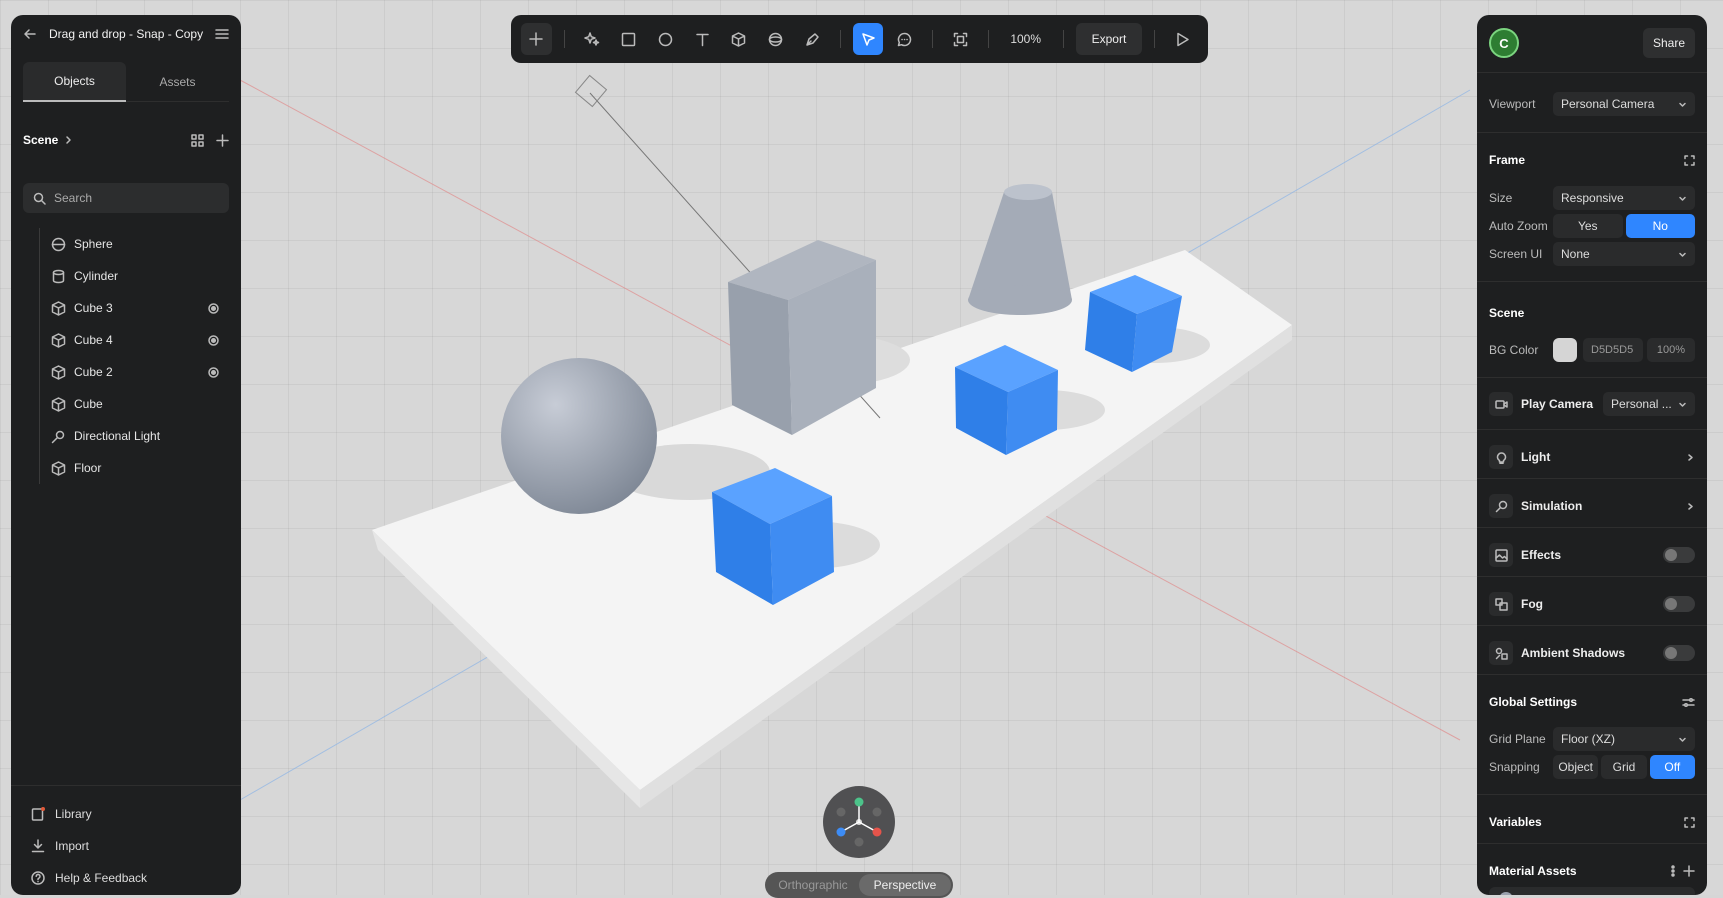  I want to click on snapping-off: Off, so click(1672, 767).